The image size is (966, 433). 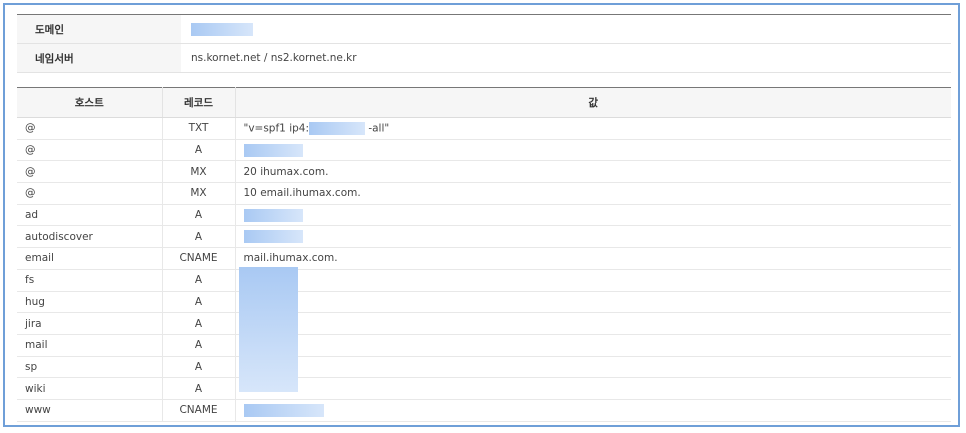 What do you see at coordinates (222, 29) in the screenshot?
I see `redacted-domain` at bounding box center [222, 29].